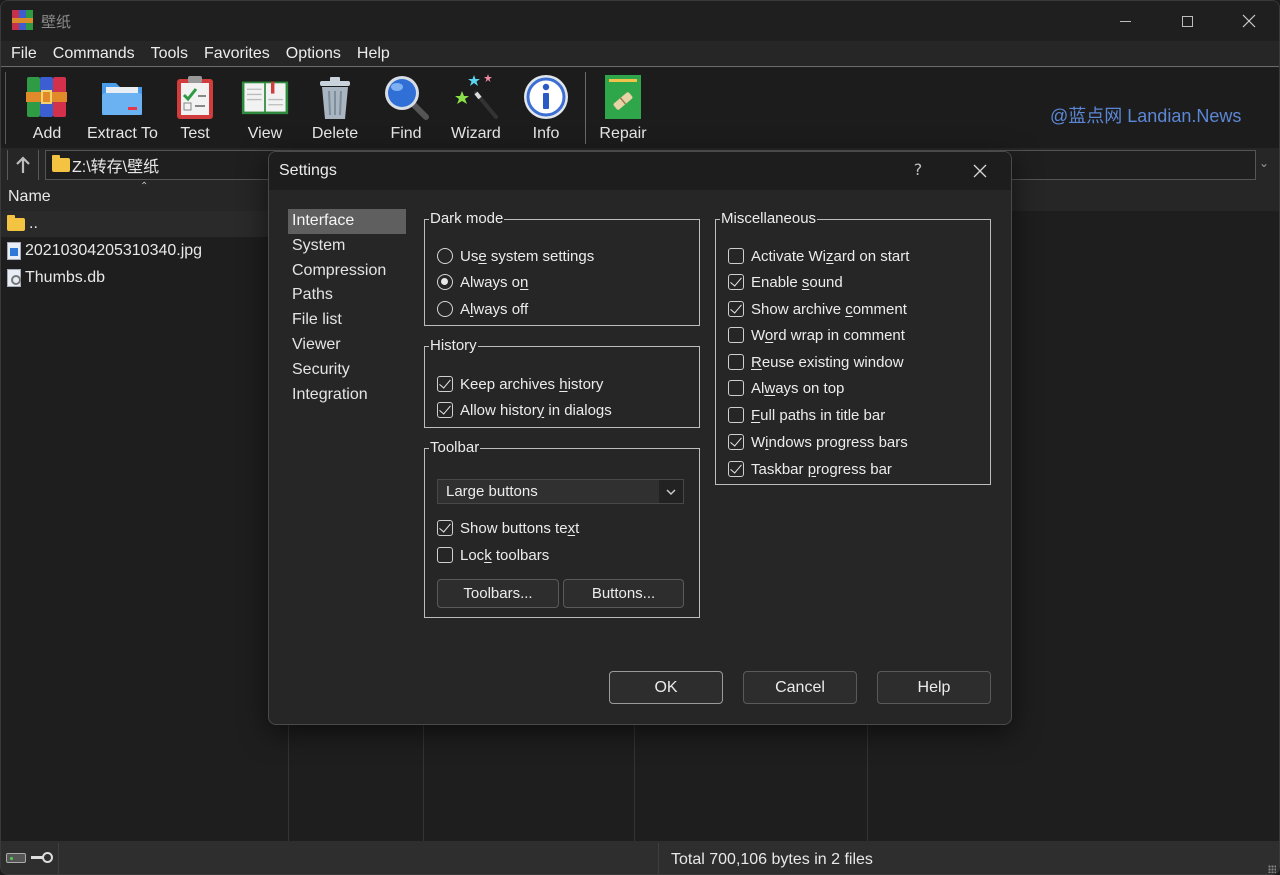 This screenshot has height=875, width=1280. What do you see at coordinates (308, 170) in the screenshot?
I see `dialog-title: Settings` at bounding box center [308, 170].